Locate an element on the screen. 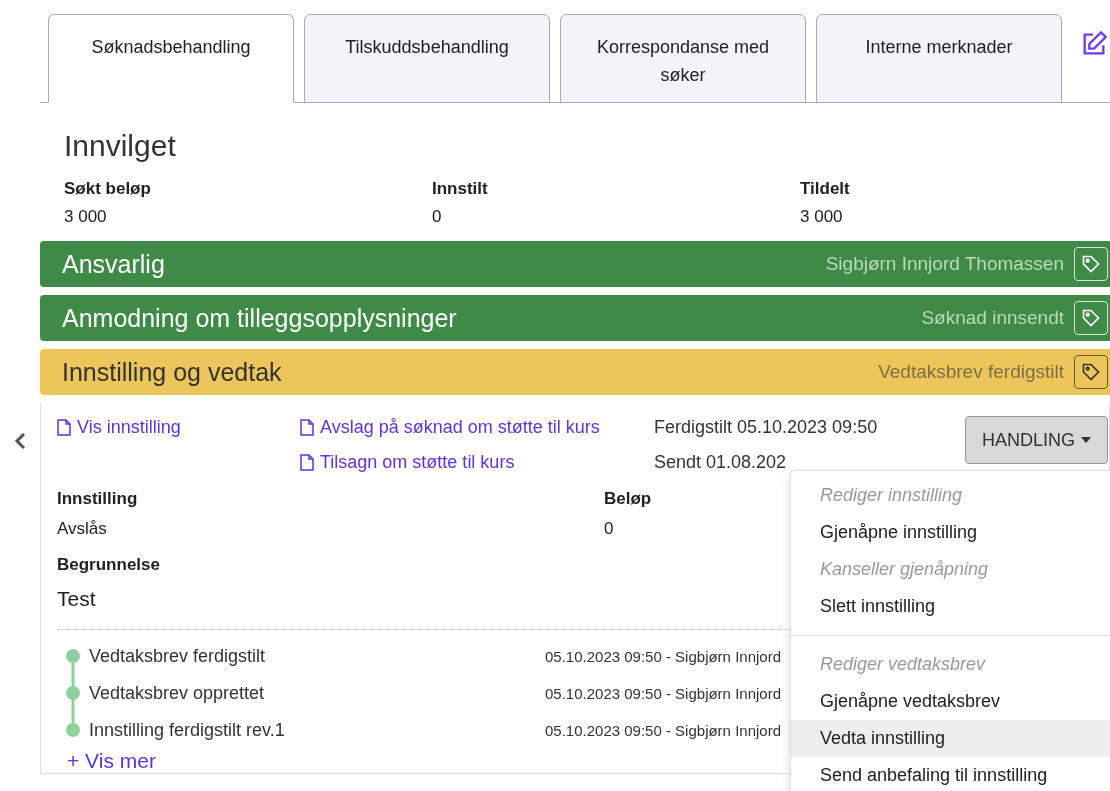  section-status: Vedtaksbrev ferdigstilt is located at coordinates (971, 372).